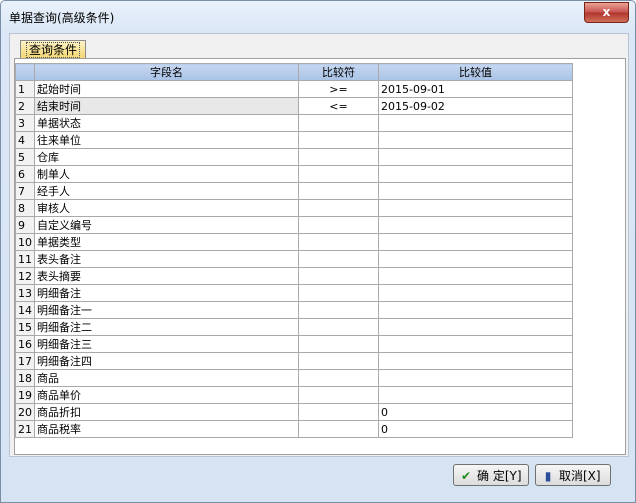  I want to click on field-name-cell: 商品税率, so click(166, 429).